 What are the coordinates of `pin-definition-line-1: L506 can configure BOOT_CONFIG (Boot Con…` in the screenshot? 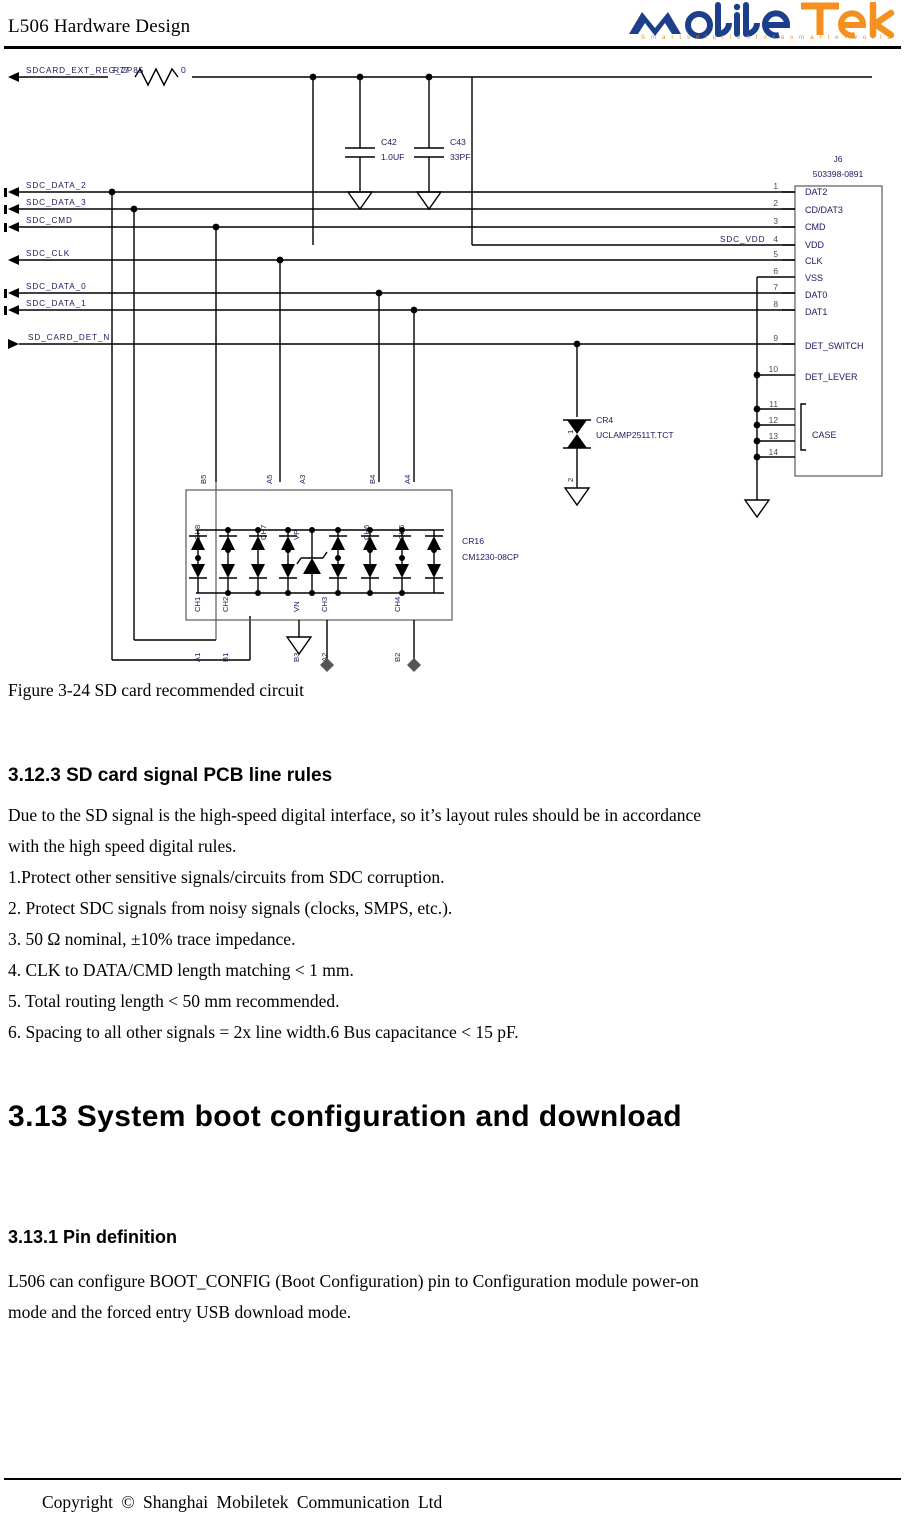 It's located at (353, 1281).